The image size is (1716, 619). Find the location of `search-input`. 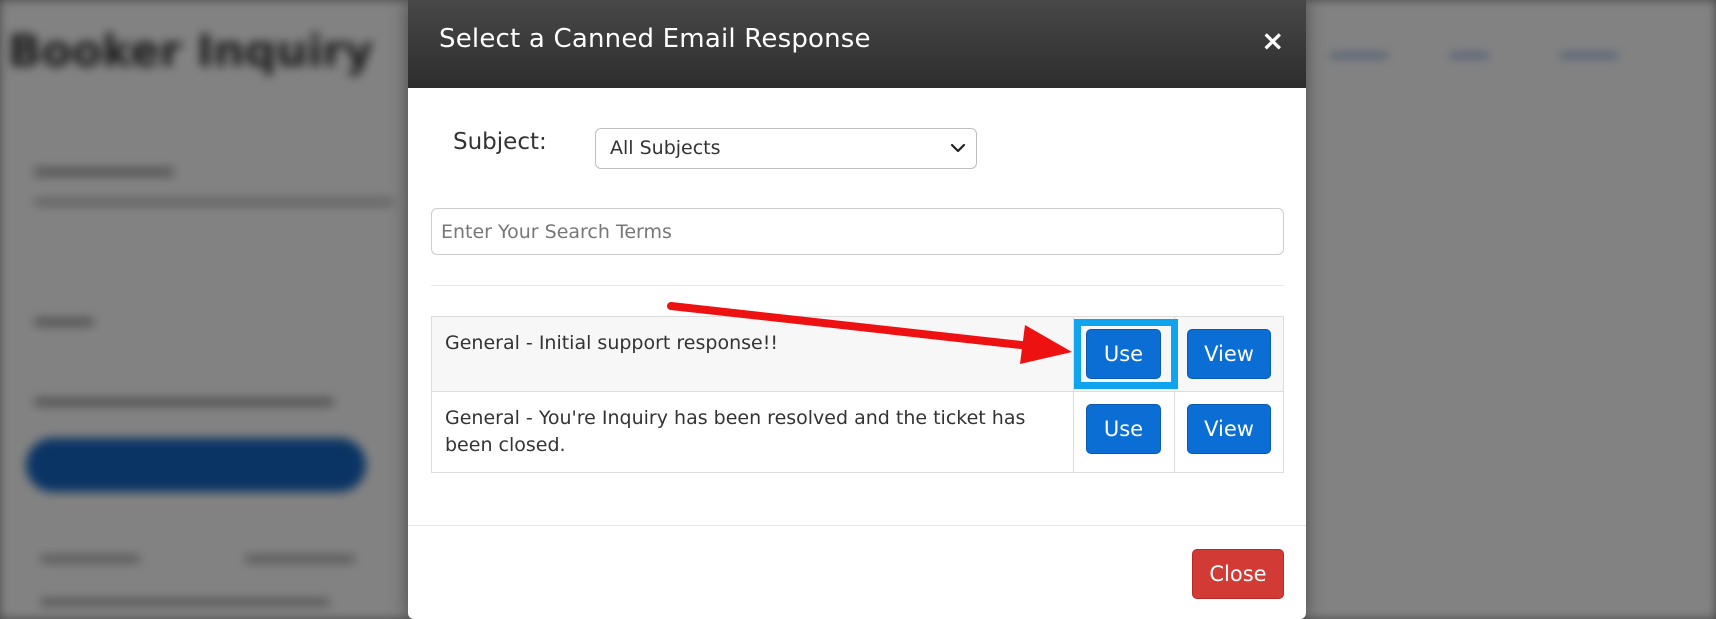

search-input is located at coordinates (857, 231).